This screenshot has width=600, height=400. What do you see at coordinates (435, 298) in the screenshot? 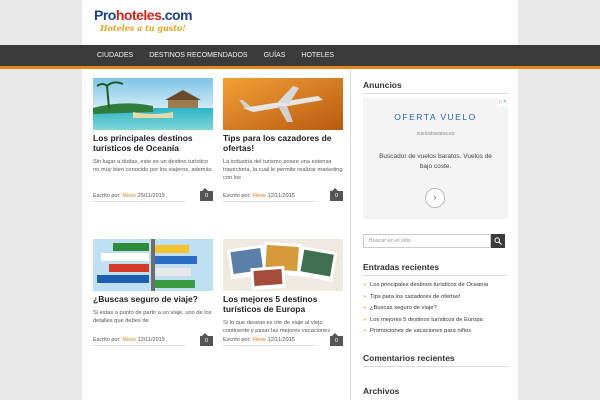
I see `recent-post-link: Tips para los cazadores de ofertas!` at bounding box center [435, 298].